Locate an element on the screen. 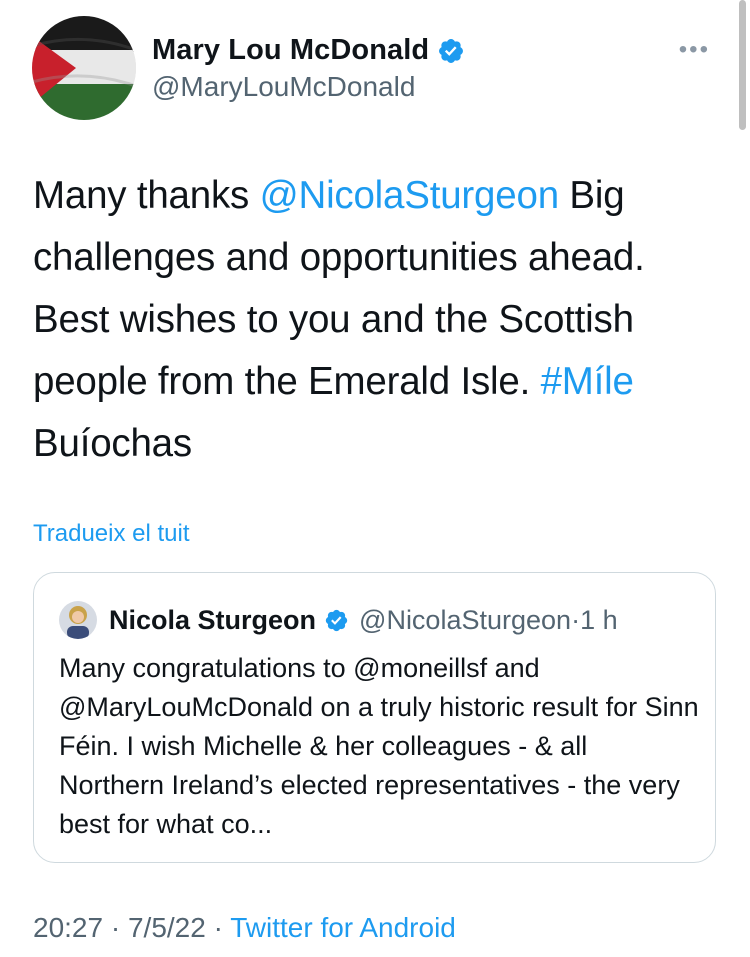 The width and height of the screenshot is (750, 957). author-avatar is located at coordinates (84, 68).